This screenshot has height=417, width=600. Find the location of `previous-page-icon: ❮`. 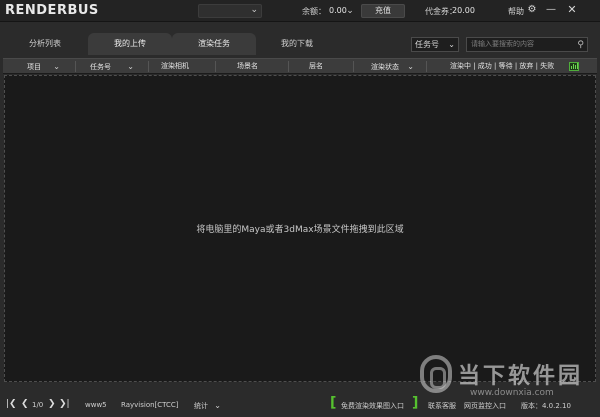

previous-page-icon: ❮ is located at coordinates (25, 404).